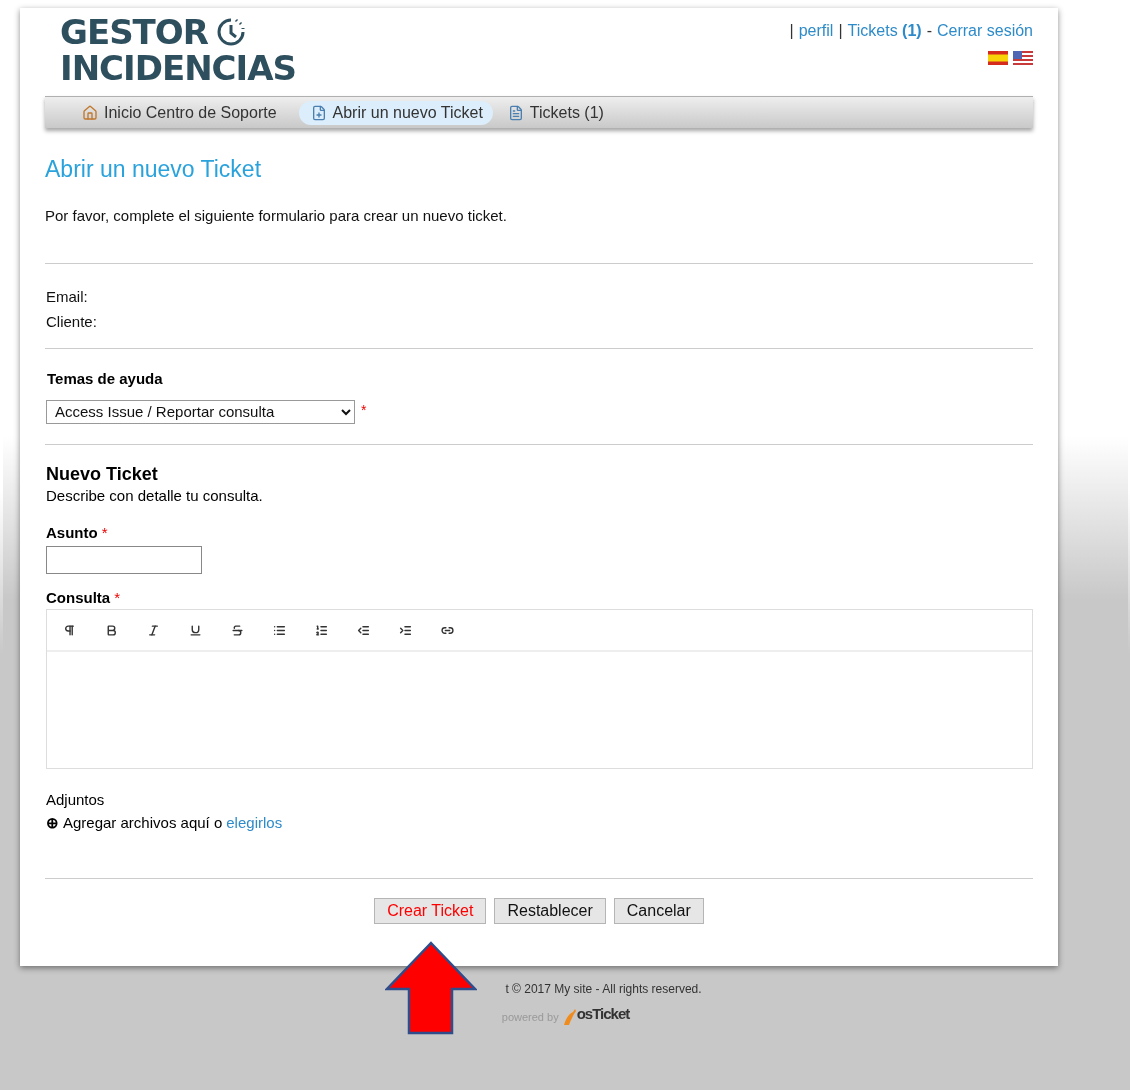 This screenshot has width=1130, height=1090. I want to click on nav-tab: Abrir un nuevo Ticket, so click(395, 112).